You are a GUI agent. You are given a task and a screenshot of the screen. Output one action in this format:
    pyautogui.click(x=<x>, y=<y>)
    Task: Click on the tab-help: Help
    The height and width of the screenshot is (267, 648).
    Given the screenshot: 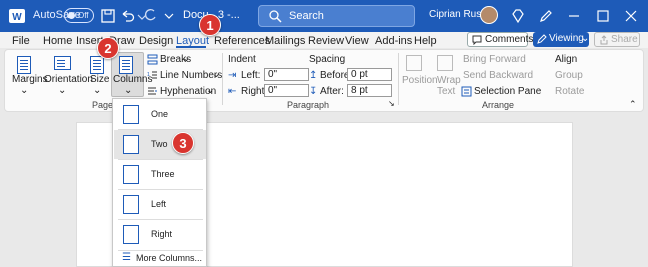 What is the action you would take?
    pyautogui.click(x=425, y=41)
    